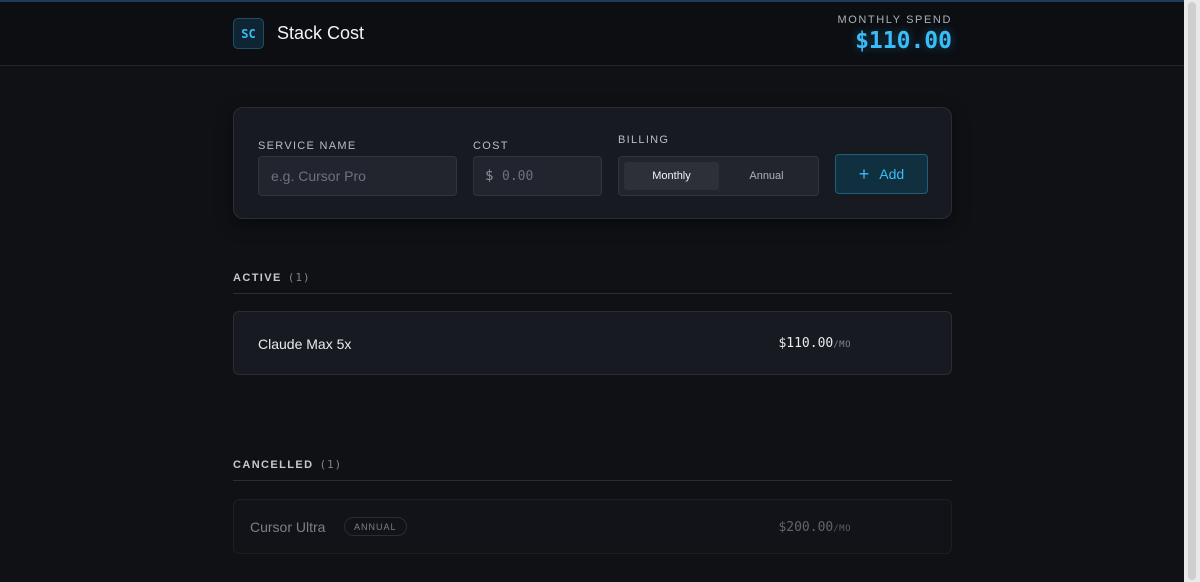 This screenshot has width=1200, height=582. I want to click on cancelled-section-header: CANCELLED (1), so click(287, 464).